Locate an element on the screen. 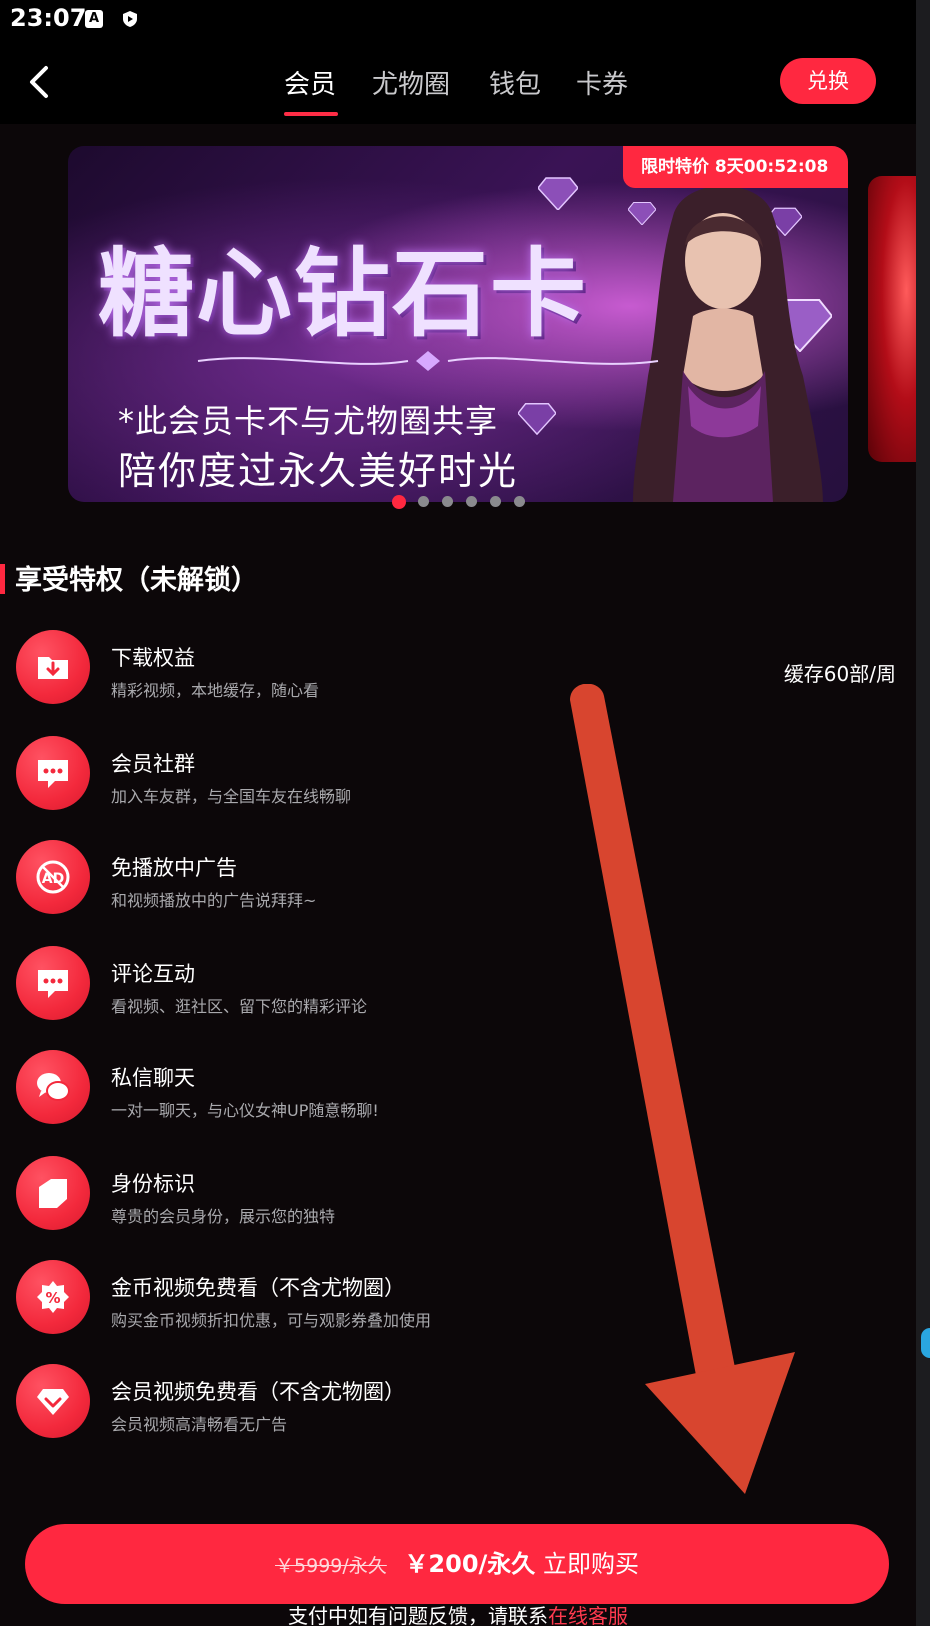 The image size is (930, 1626). privilege-item: AD 免播放中广告 和视频播放中的广告说拜拜~ is located at coordinates (458, 890).